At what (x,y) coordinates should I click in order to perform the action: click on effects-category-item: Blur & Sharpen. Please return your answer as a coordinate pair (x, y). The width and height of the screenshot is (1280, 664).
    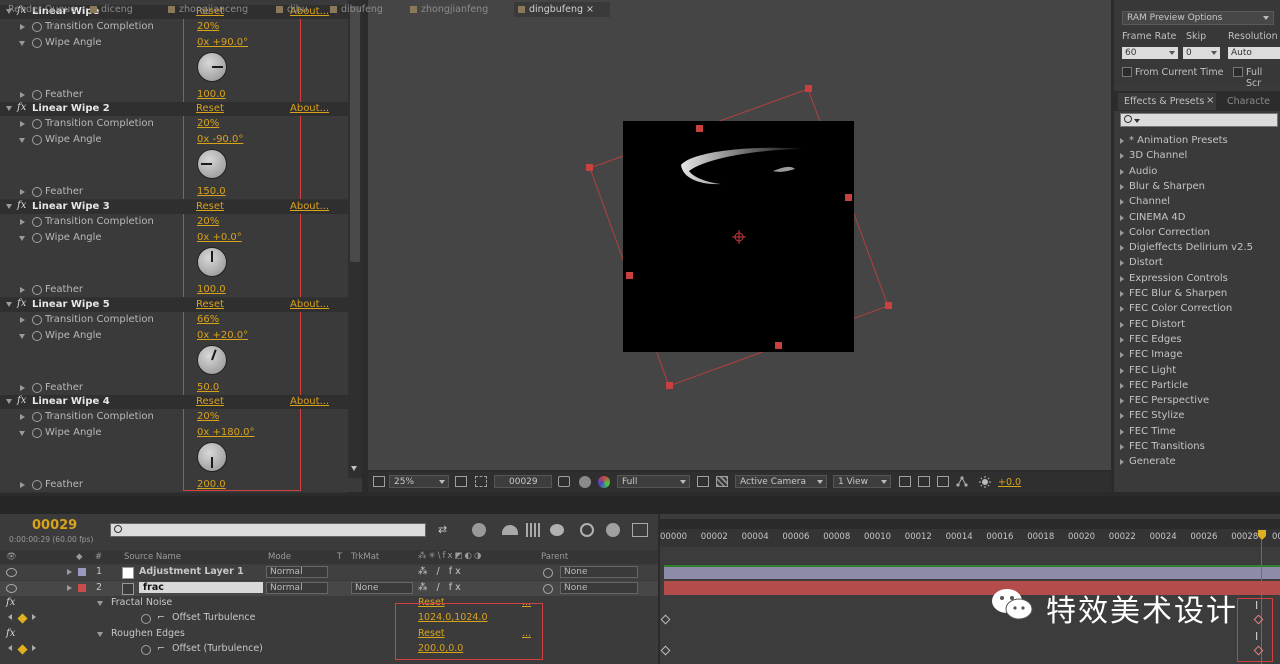
    Looking at the image, I should click on (1167, 186).